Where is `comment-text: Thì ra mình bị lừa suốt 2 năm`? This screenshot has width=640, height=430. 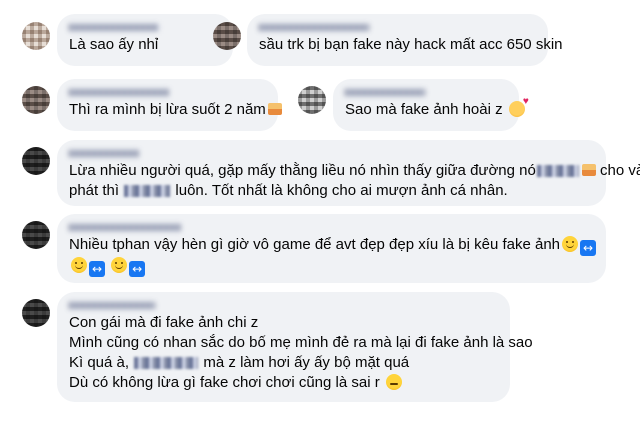 comment-text: Thì ra mình bị lừa suốt 2 năm is located at coordinates (175, 110).